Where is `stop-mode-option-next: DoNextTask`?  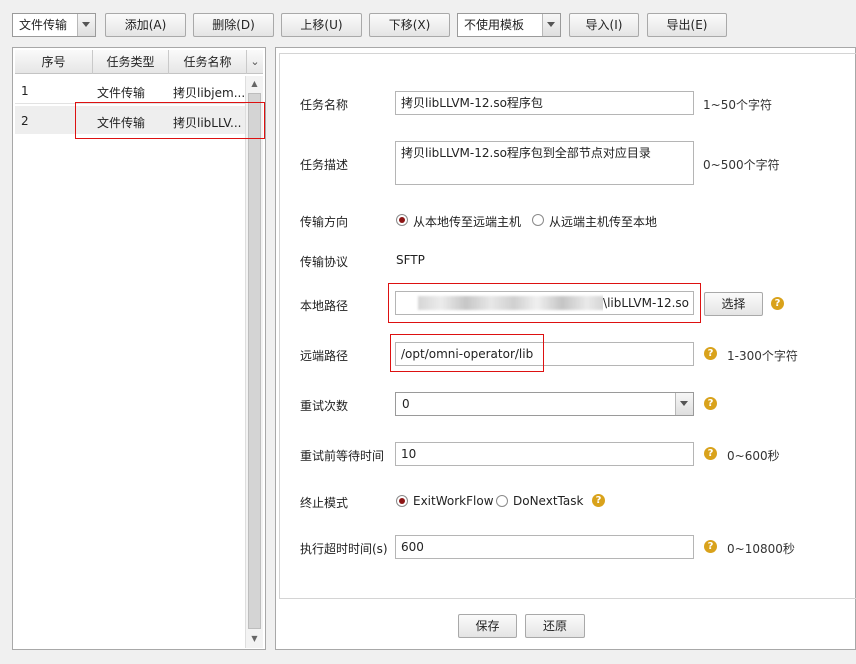 stop-mode-option-next: DoNextTask is located at coordinates (548, 501).